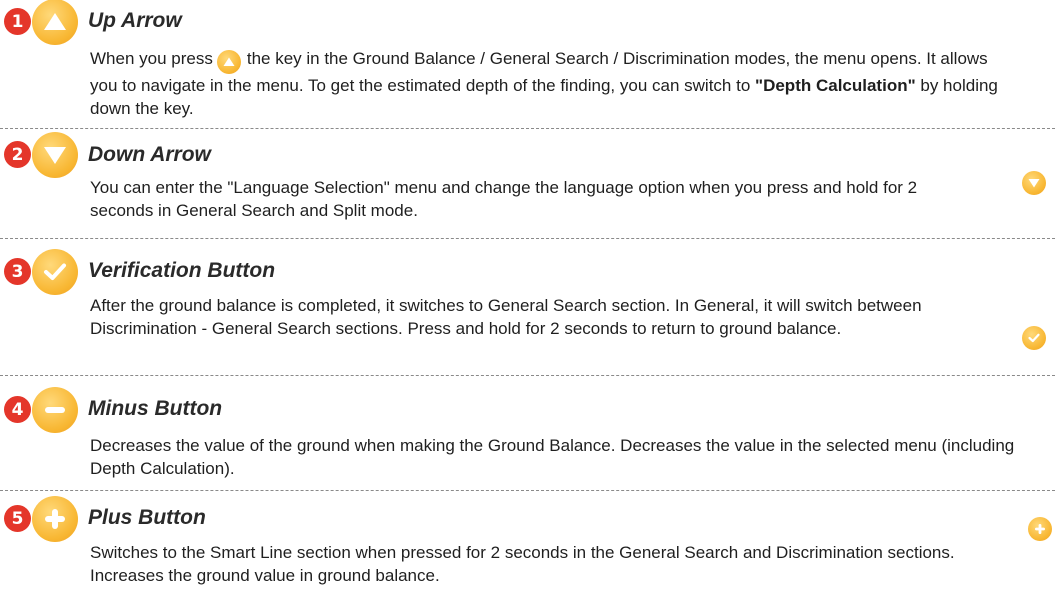 This screenshot has height=592, width=1055. I want to click on section-title: Verification Button, so click(182, 270).